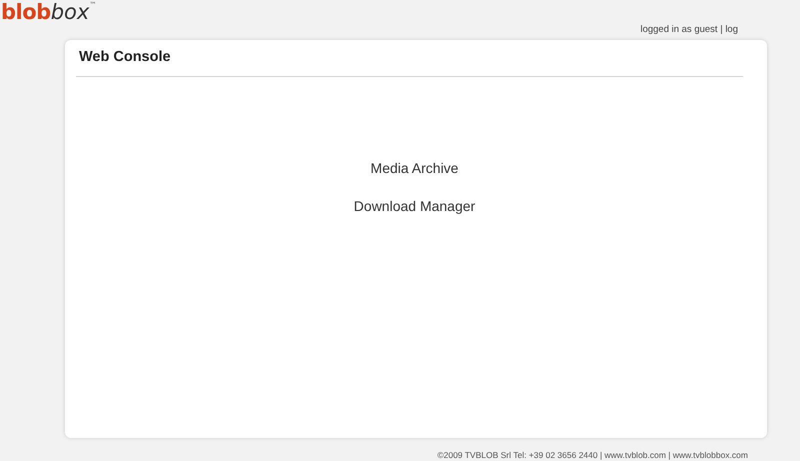  I want to click on menu-link: Download Manager, so click(415, 206).